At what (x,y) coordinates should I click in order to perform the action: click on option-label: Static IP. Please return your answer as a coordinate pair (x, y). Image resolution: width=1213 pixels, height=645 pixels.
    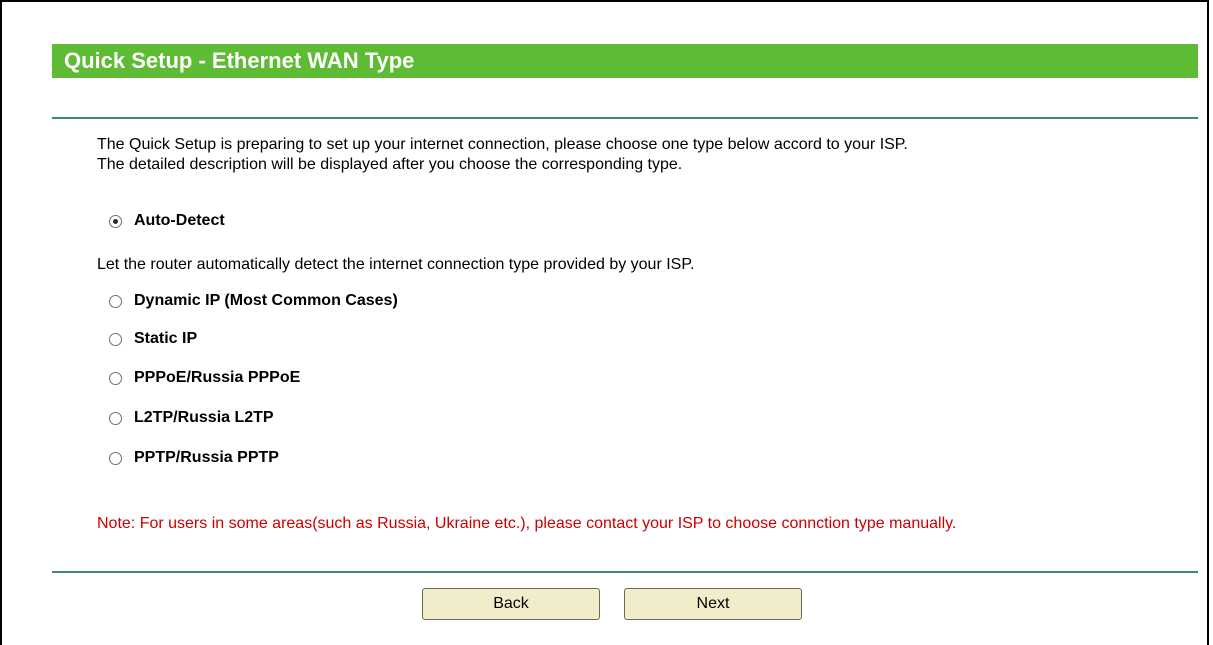
    Looking at the image, I should click on (166, 338).